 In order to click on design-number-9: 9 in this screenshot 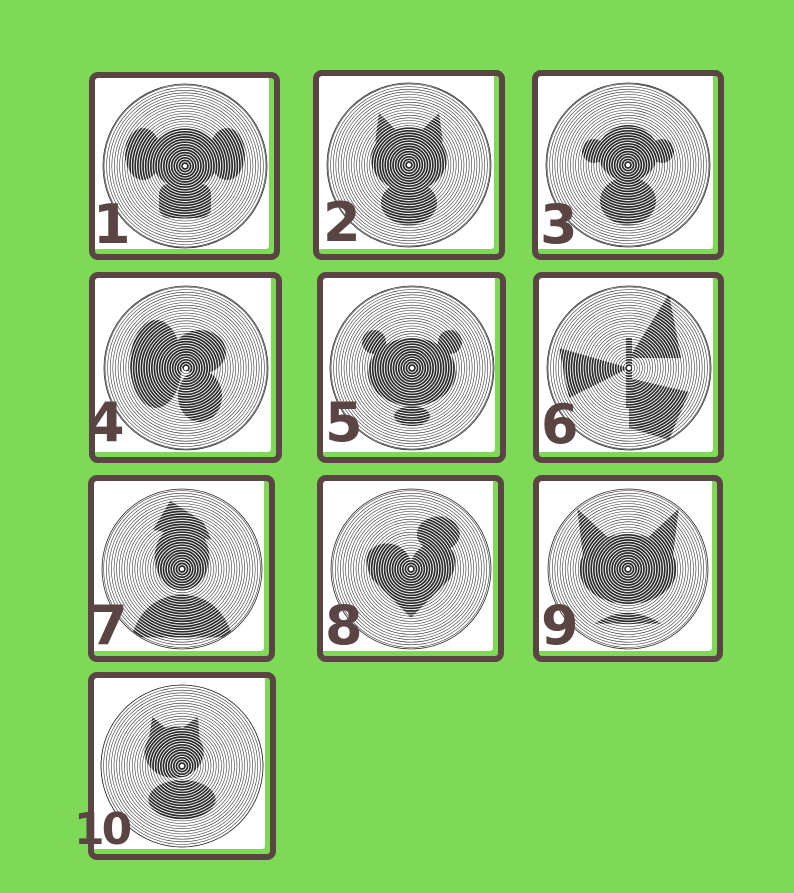, I will do `click(560, 625)`.